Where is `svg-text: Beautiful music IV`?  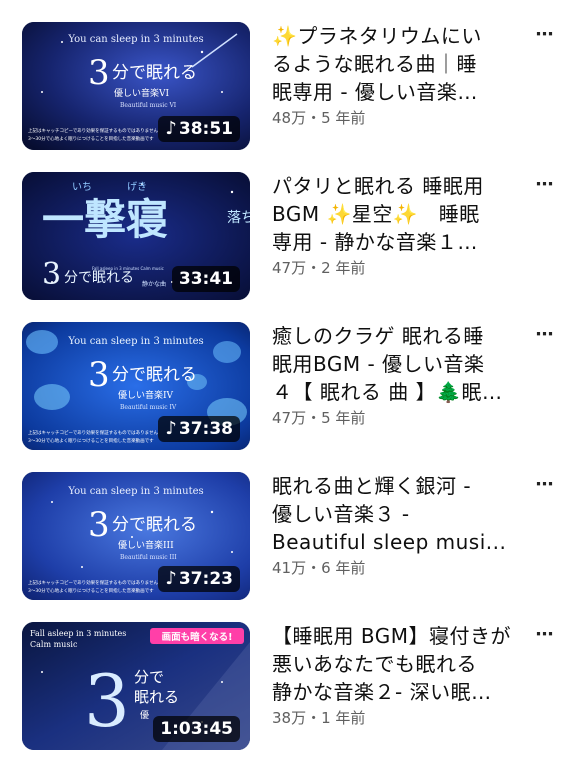 svg-text: Beautiful music IV is located at coordinates (148, 407).